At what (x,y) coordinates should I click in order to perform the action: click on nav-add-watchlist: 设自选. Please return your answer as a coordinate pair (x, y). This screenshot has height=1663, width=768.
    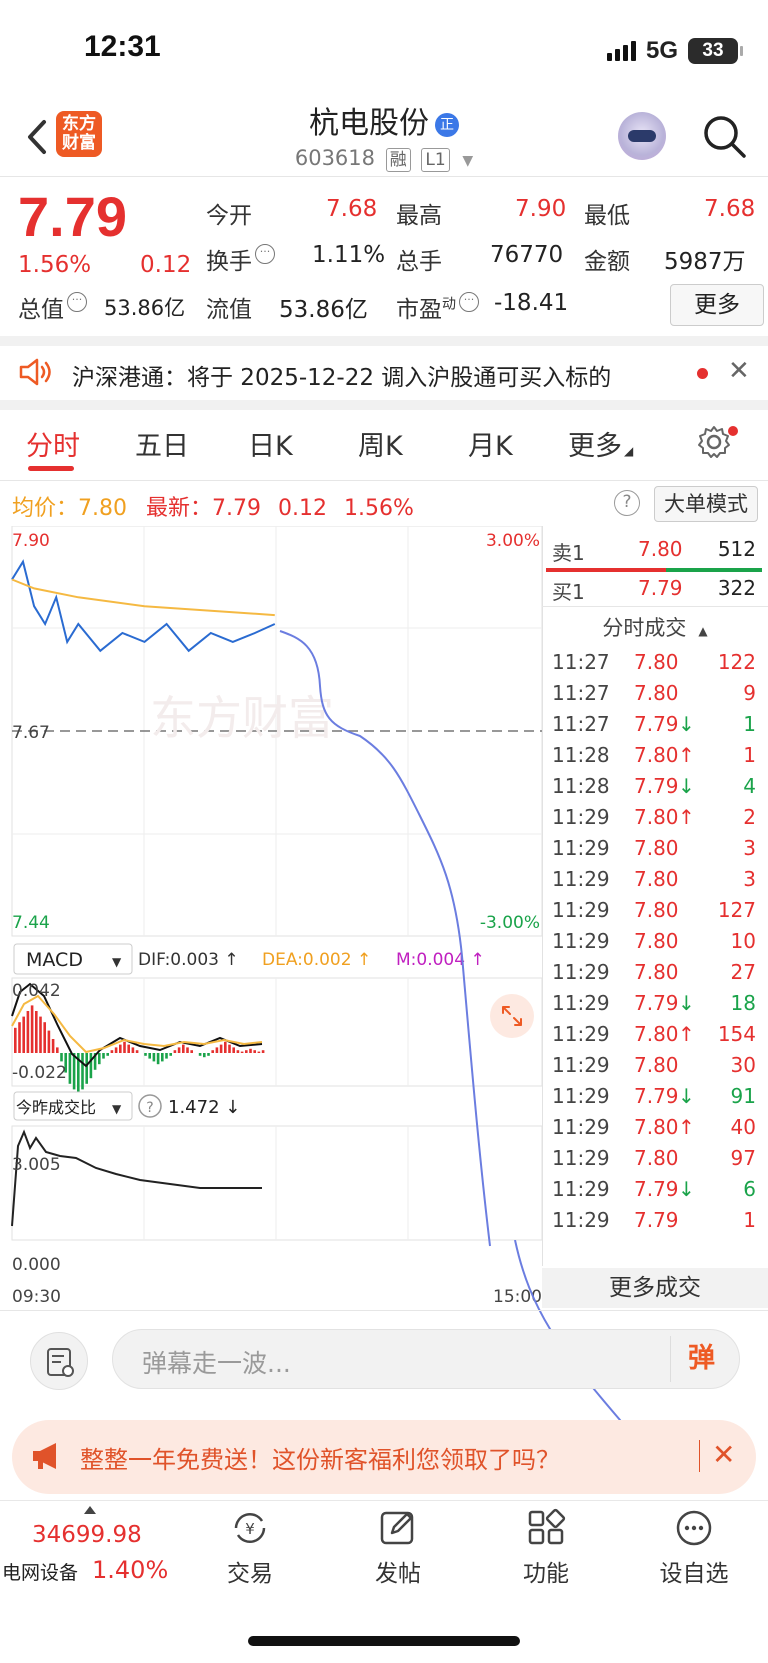
    Looking at the image, I should click on (694, 1548).